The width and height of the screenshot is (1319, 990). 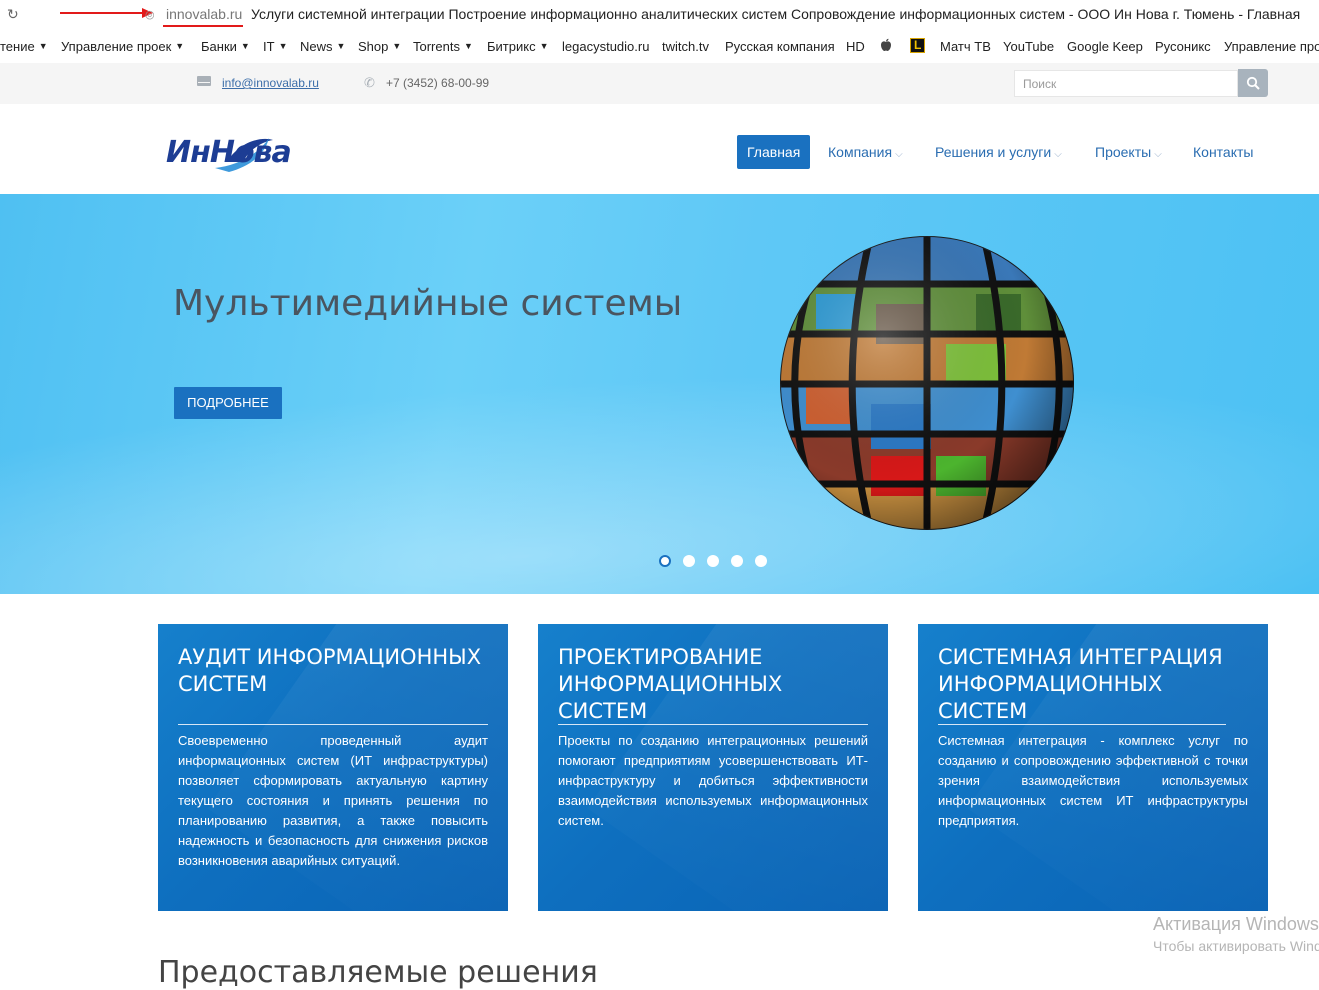 I want to click on bookmark-link: Русоникс, so click(x=1183, y=46).